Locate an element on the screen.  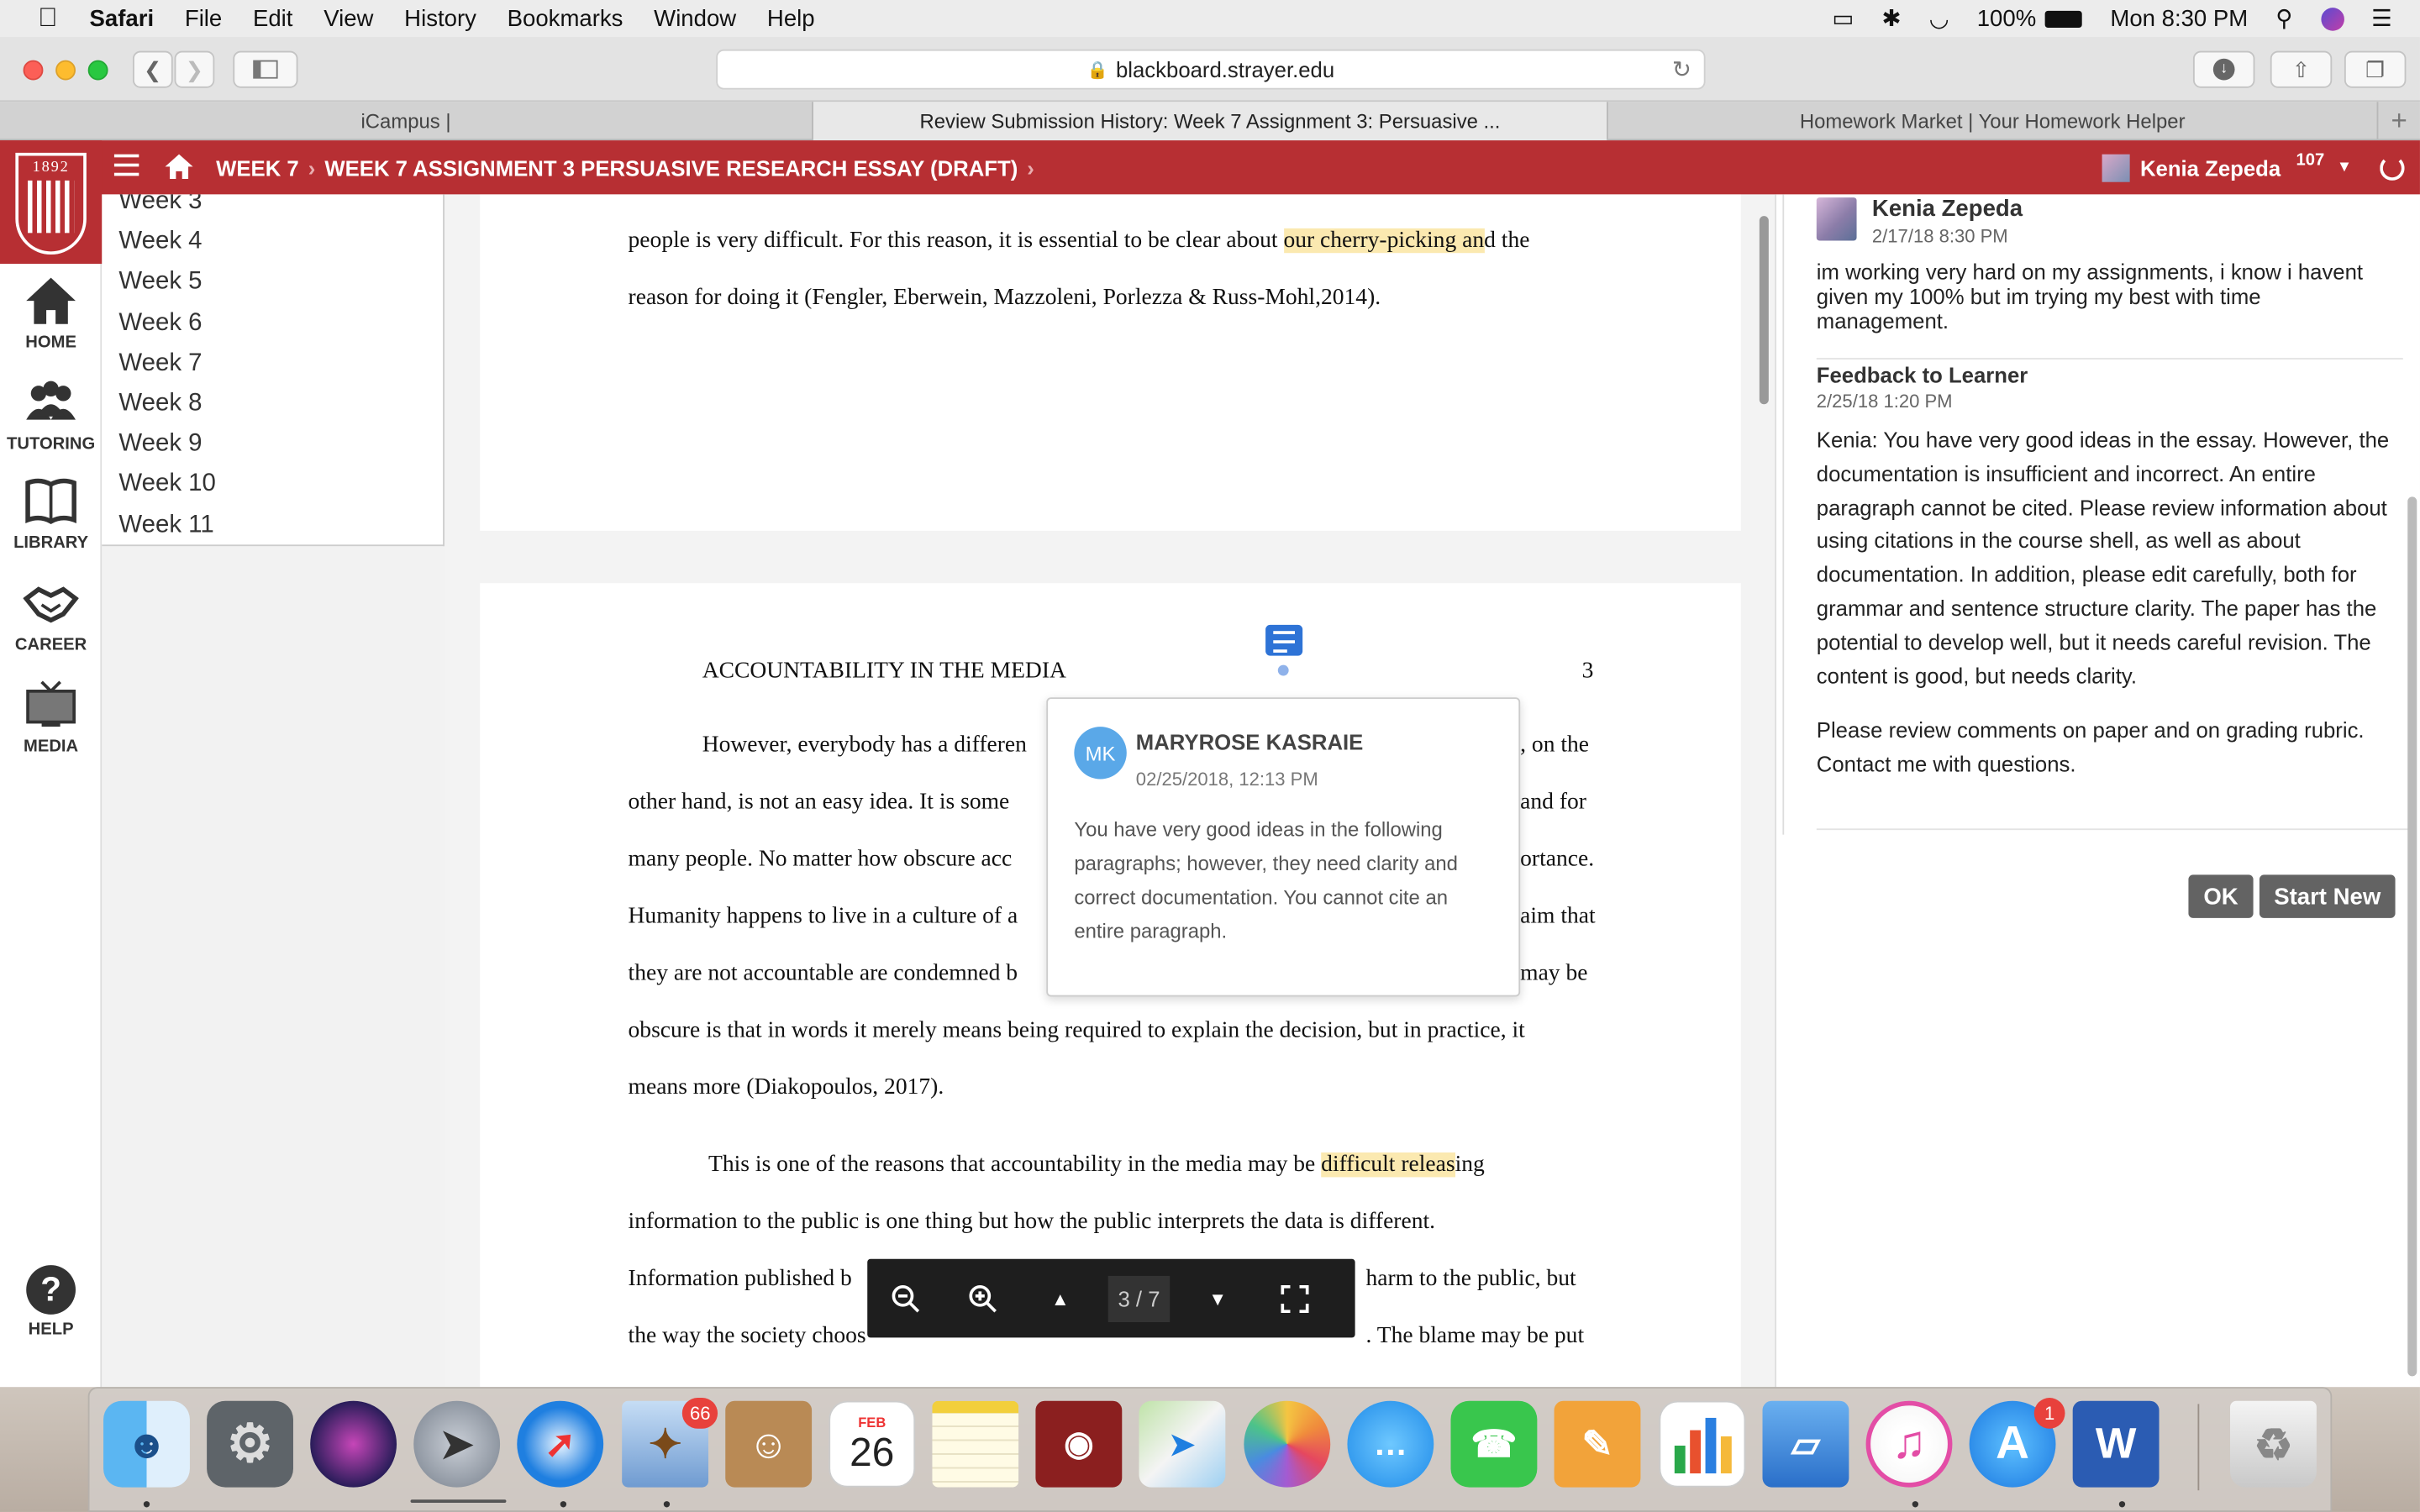
notification-count: 107 is located at coordinates (2310, 159).